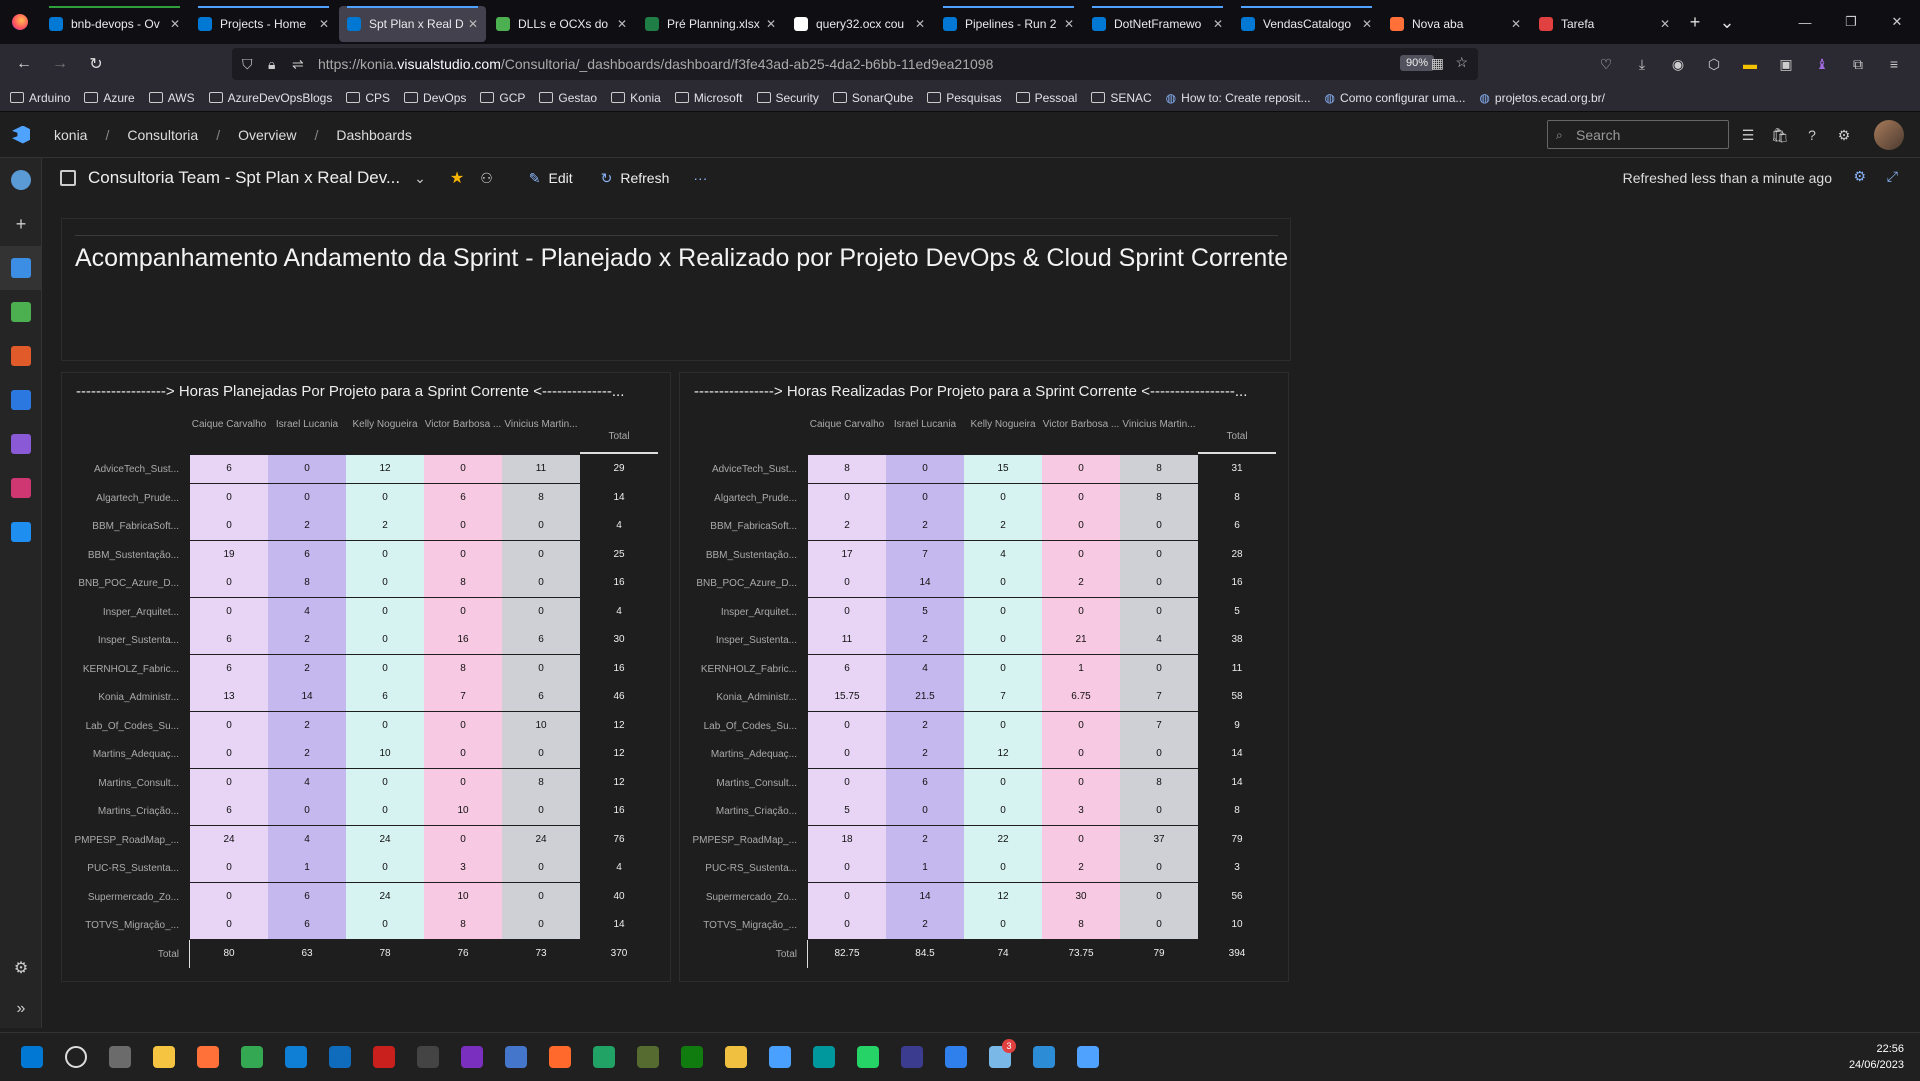 The height and width of the screenshot is (1081, 1920). Describe the element at coordinates (385, 469) in the screenshot. I see `table-cell: 12` at that location.